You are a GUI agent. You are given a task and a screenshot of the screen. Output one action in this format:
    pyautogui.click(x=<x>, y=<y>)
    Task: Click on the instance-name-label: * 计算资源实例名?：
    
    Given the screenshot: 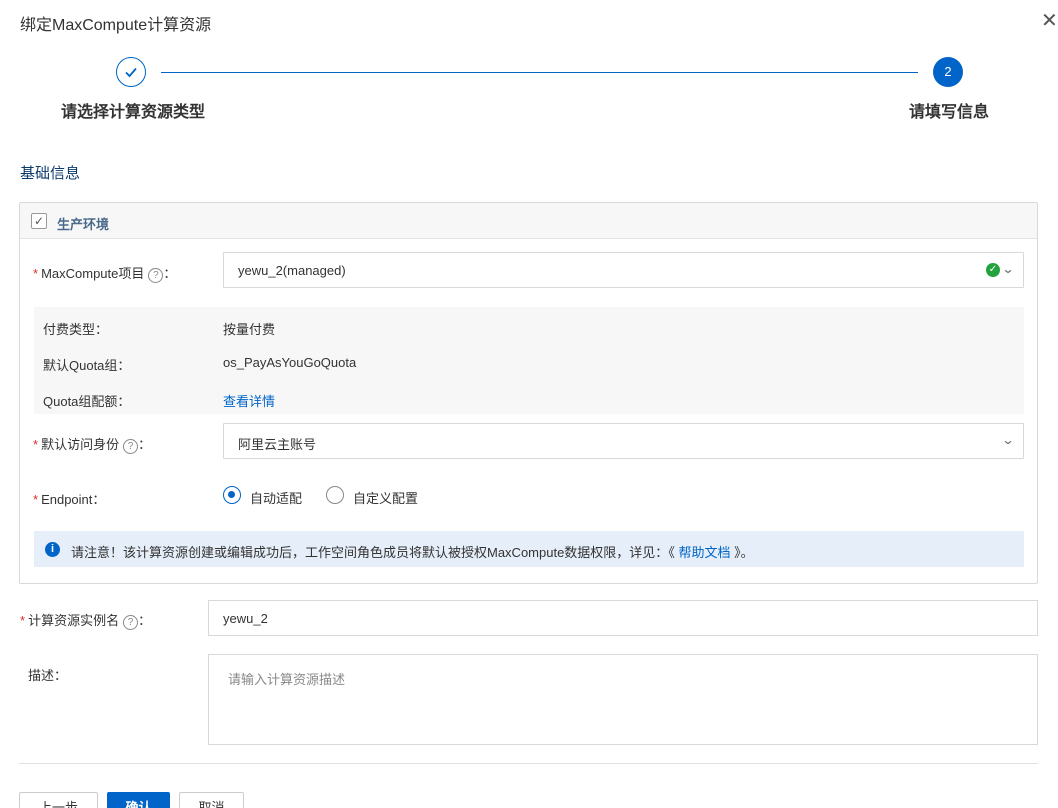 What is the action you would take?
    pyautogui.click(x=85, y=620)
    